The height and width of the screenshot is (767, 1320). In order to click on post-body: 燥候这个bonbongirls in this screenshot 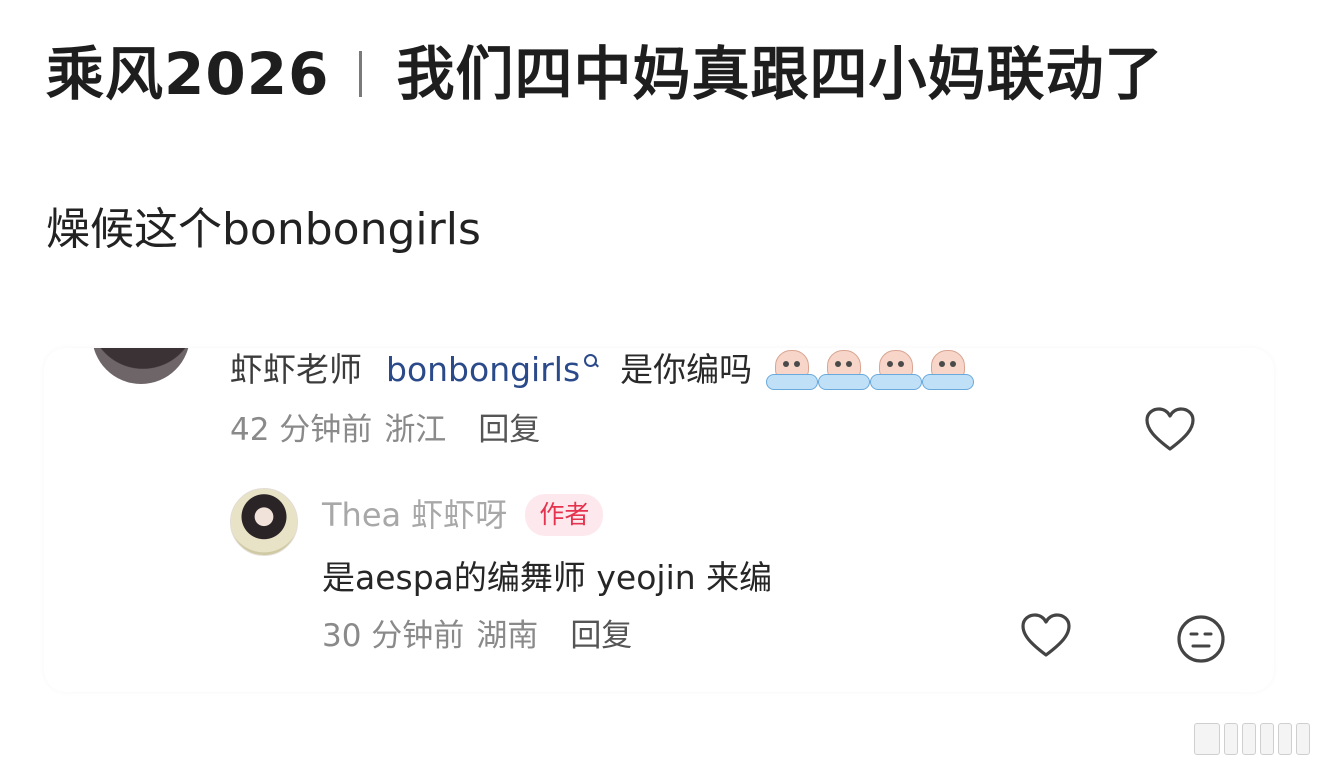, I will do `click(263, 229)`.